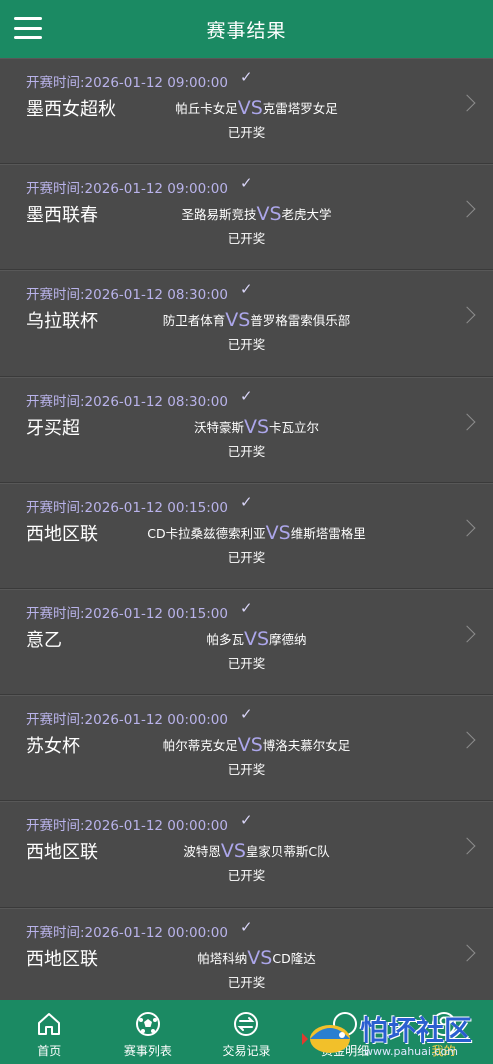 This screenshot has width=493, height=1064. What do you see at coordinates (206, 533) in the screenshot?
I see `home-team: CD卡拉桑兹德索利亚` at bounding box center [206, 533].